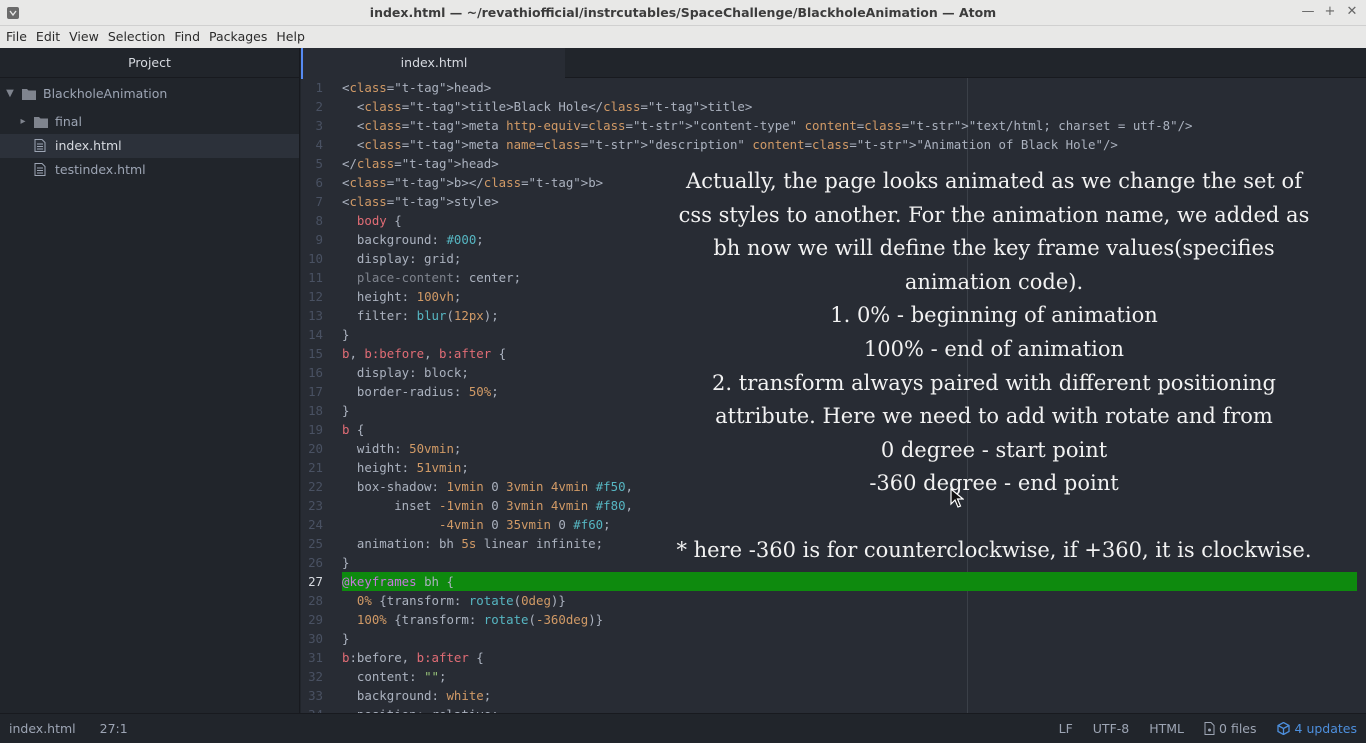  What do you see at coordinates (238, 37) in the screenshot?
I see `menu-packages: Packages` at bounding box center [238, 37].